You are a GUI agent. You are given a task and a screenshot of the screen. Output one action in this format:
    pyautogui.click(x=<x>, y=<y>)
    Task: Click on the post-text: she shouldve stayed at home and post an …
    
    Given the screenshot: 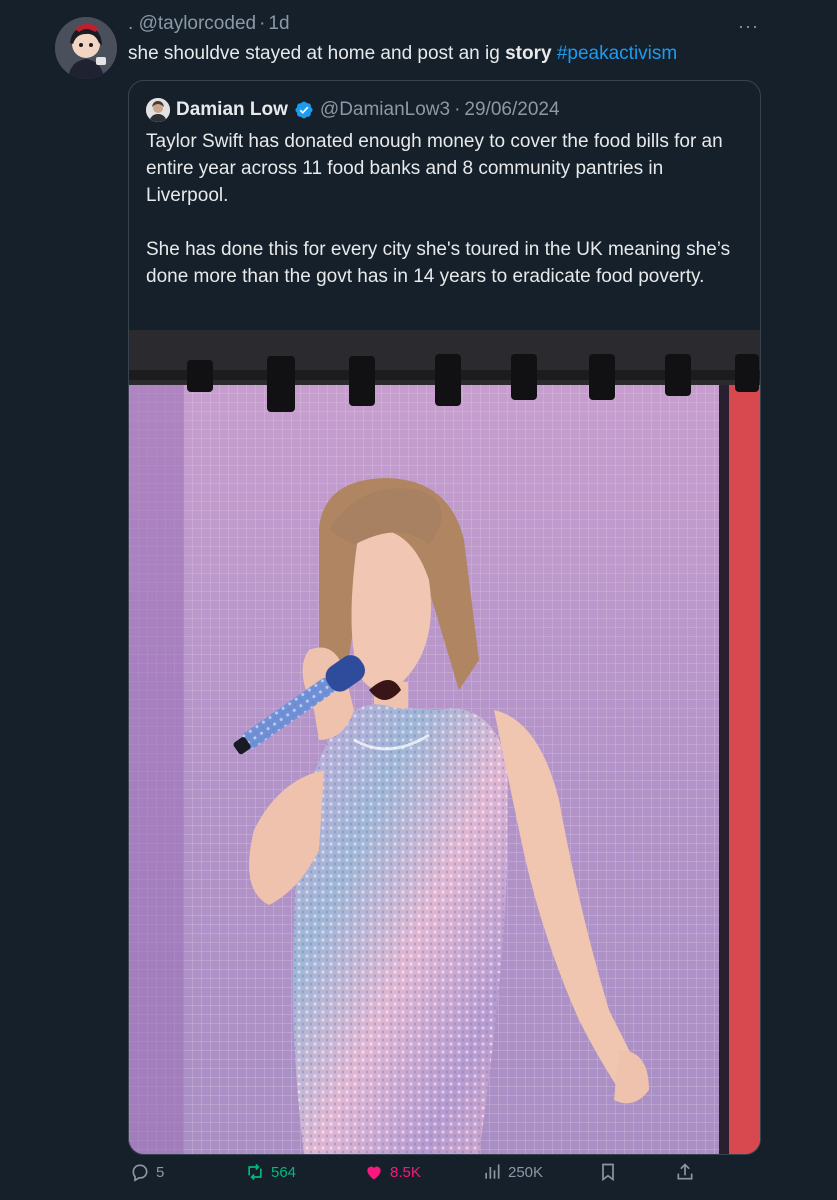 What is the action you would take?
    pyautogui.click(x=402, y=54)
    